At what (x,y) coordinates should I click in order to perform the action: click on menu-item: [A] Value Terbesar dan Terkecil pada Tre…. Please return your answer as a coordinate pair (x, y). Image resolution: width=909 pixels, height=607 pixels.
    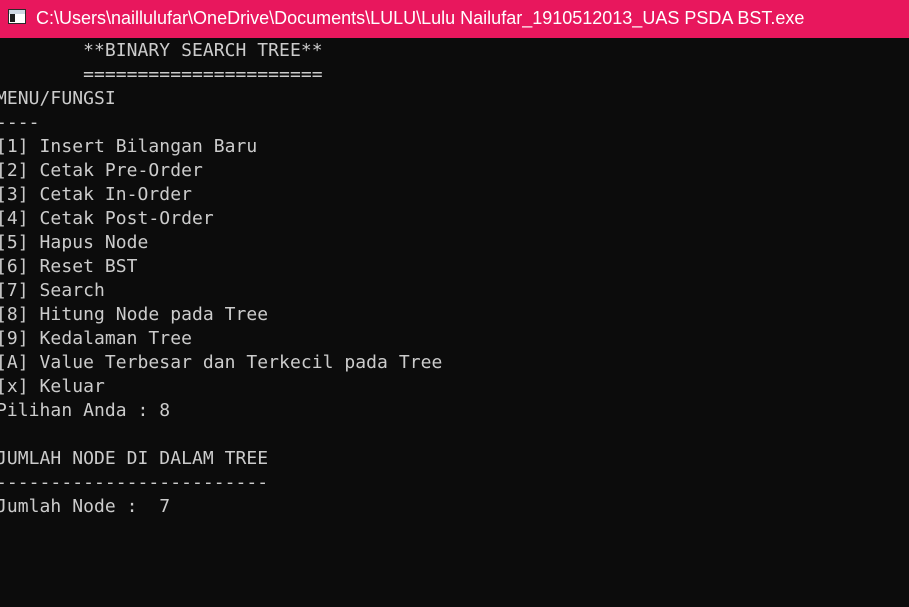
    Looking at the image, I should click on (221, 362).